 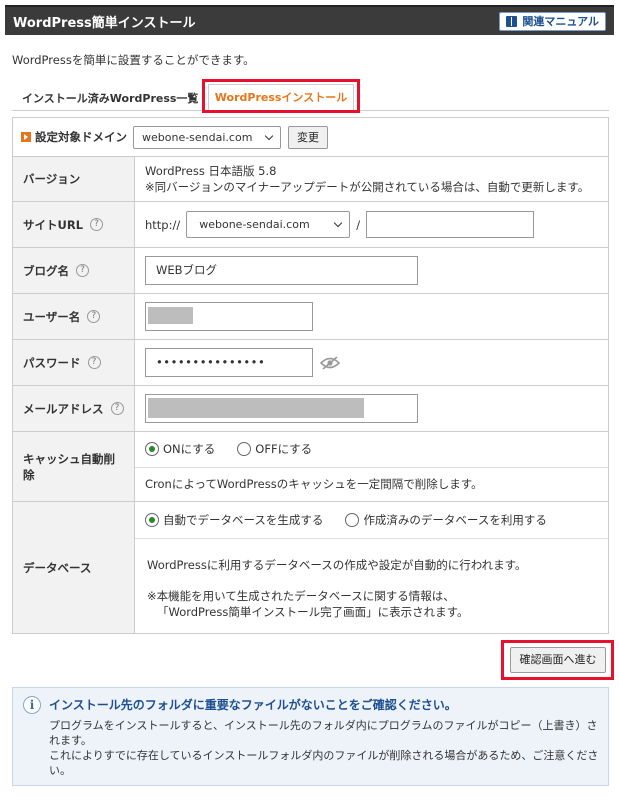 I want to click on version-note: ※同バージョンのマイナーアップデートが公開されている場合は、自動で更新します。, so click(x=367, y=187).